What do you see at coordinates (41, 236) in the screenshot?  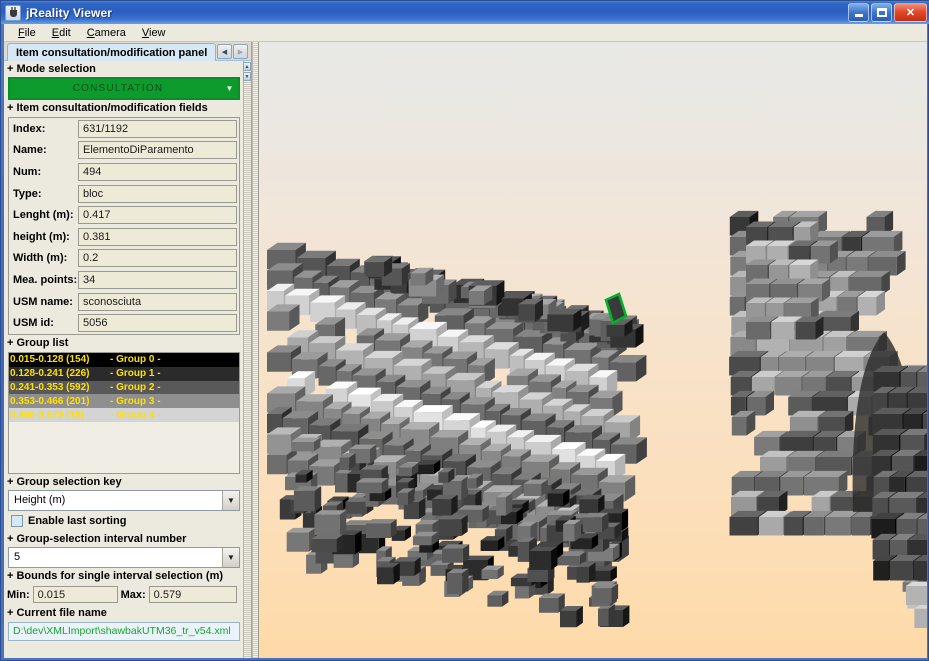 I see `field-label: height (m):` at bounding box center [41, 236].